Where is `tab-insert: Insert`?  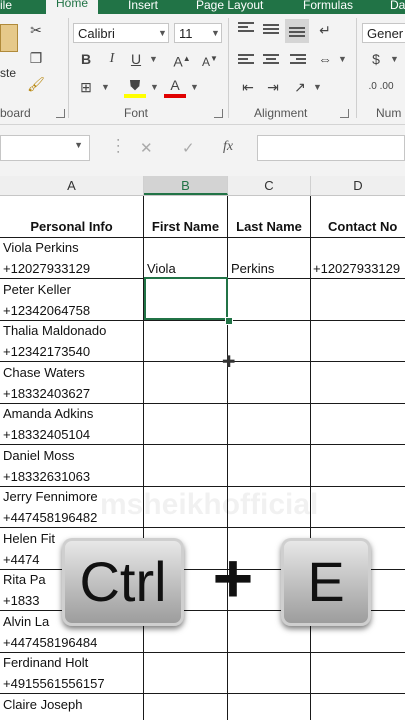 tab-insert: Insert is located at coordinates (143, 7).